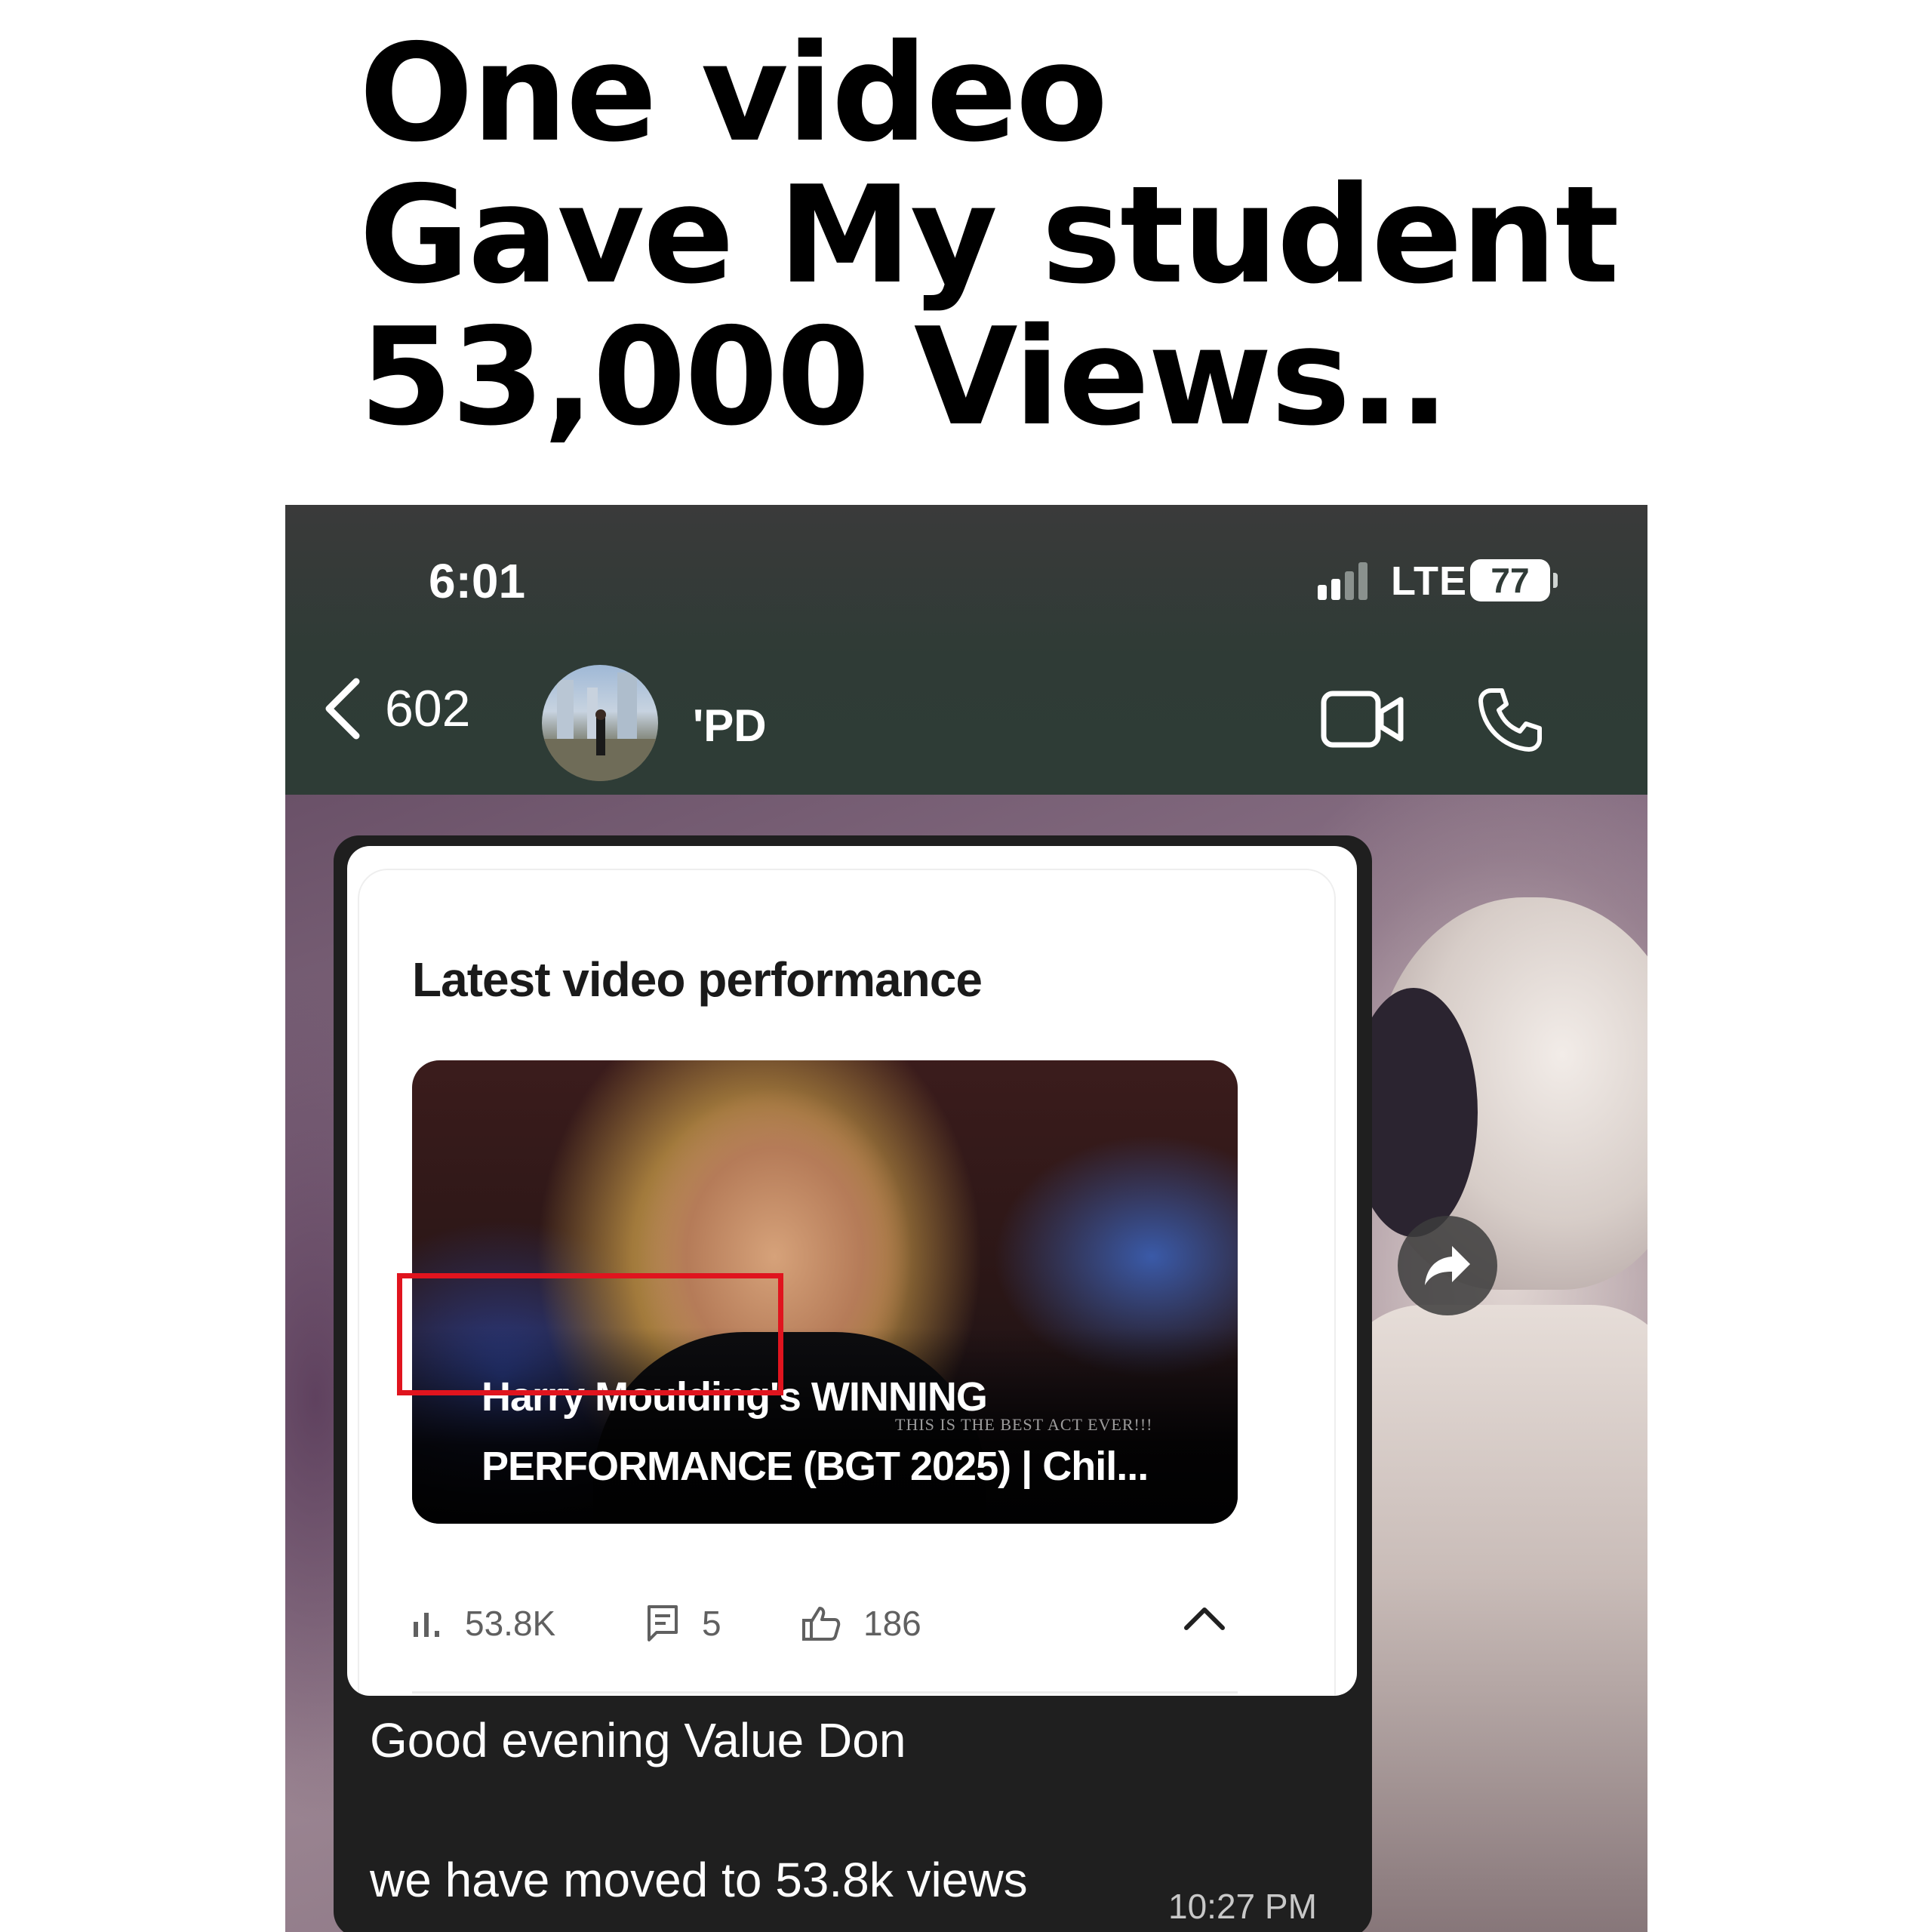 The height and width of the screenshot is (1932, 1932). Describe the element at coordinates (1363, 719) in the screenshot. I see `video-camera-icon` at that location.